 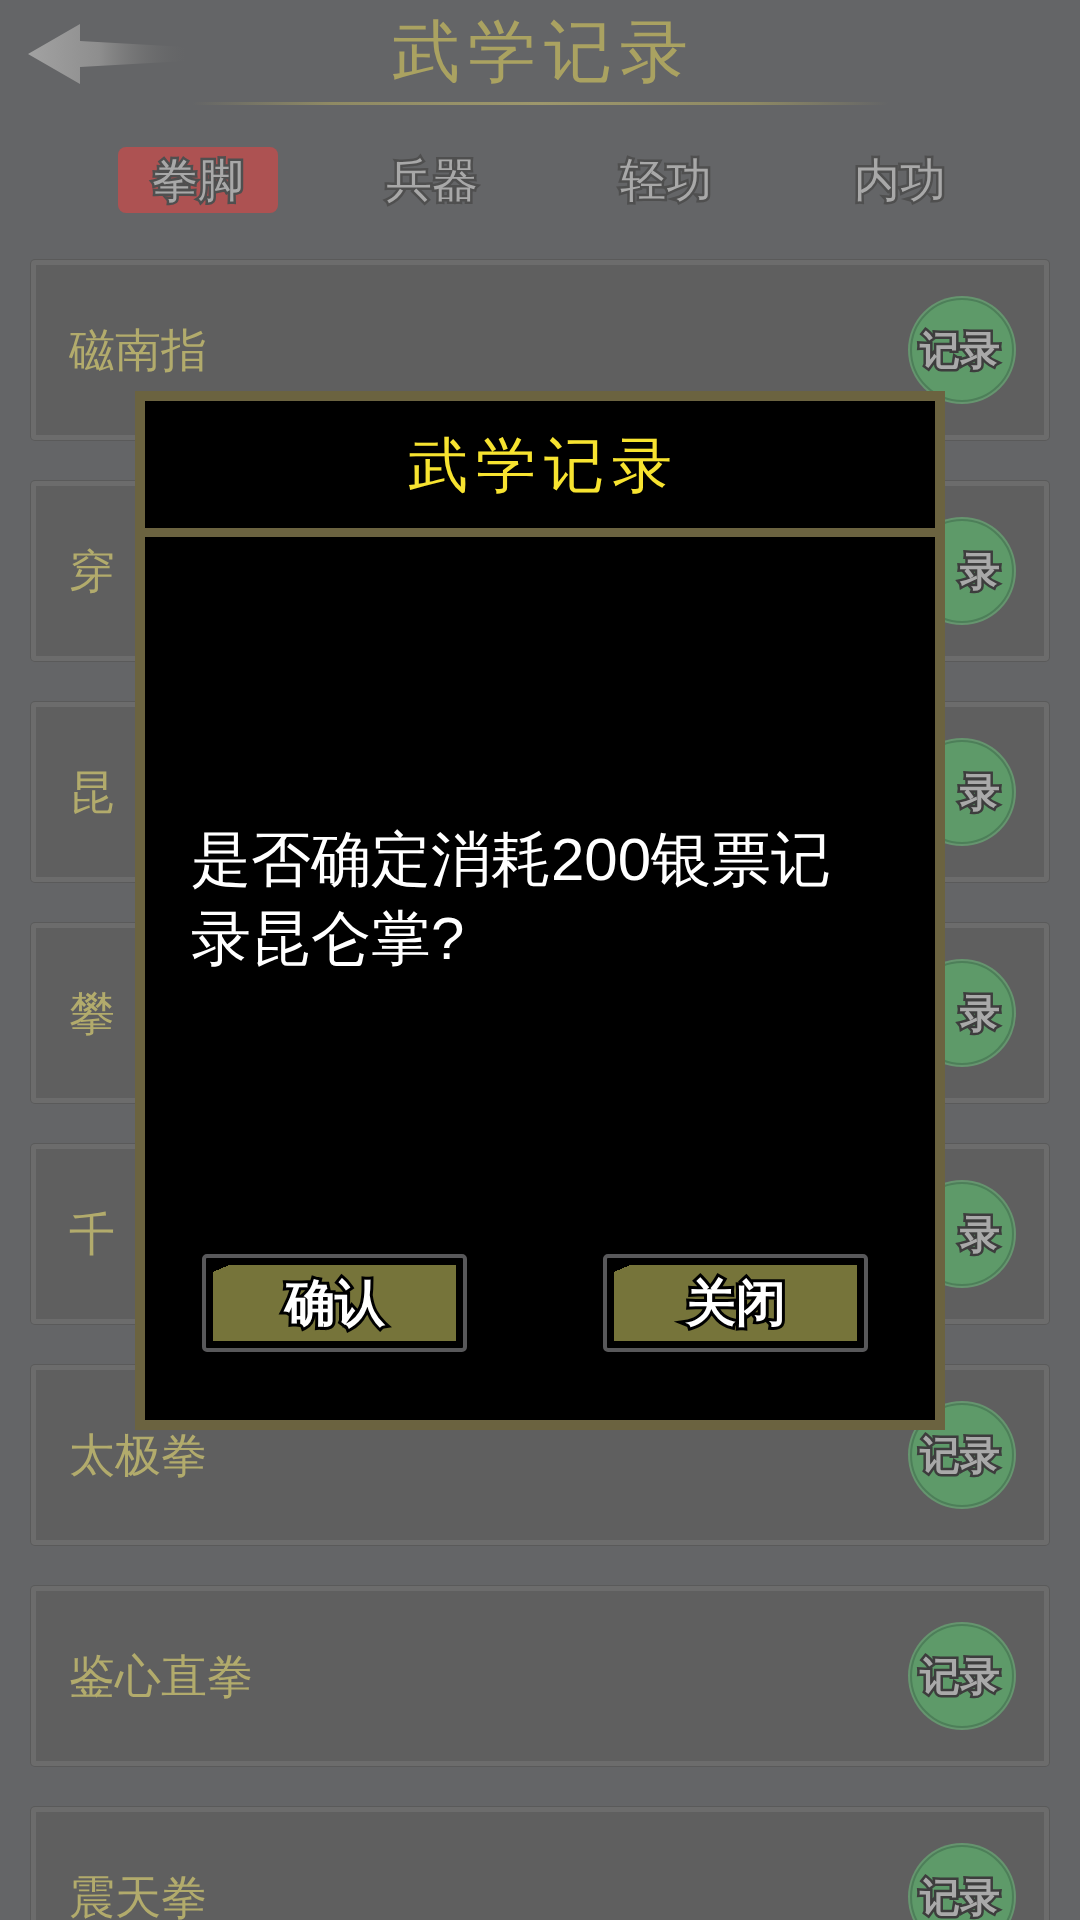 What do you see at coordinates (92, 1234) in the screenshot?
I see `skill-name: 千` at bounding box center [92, 1234].